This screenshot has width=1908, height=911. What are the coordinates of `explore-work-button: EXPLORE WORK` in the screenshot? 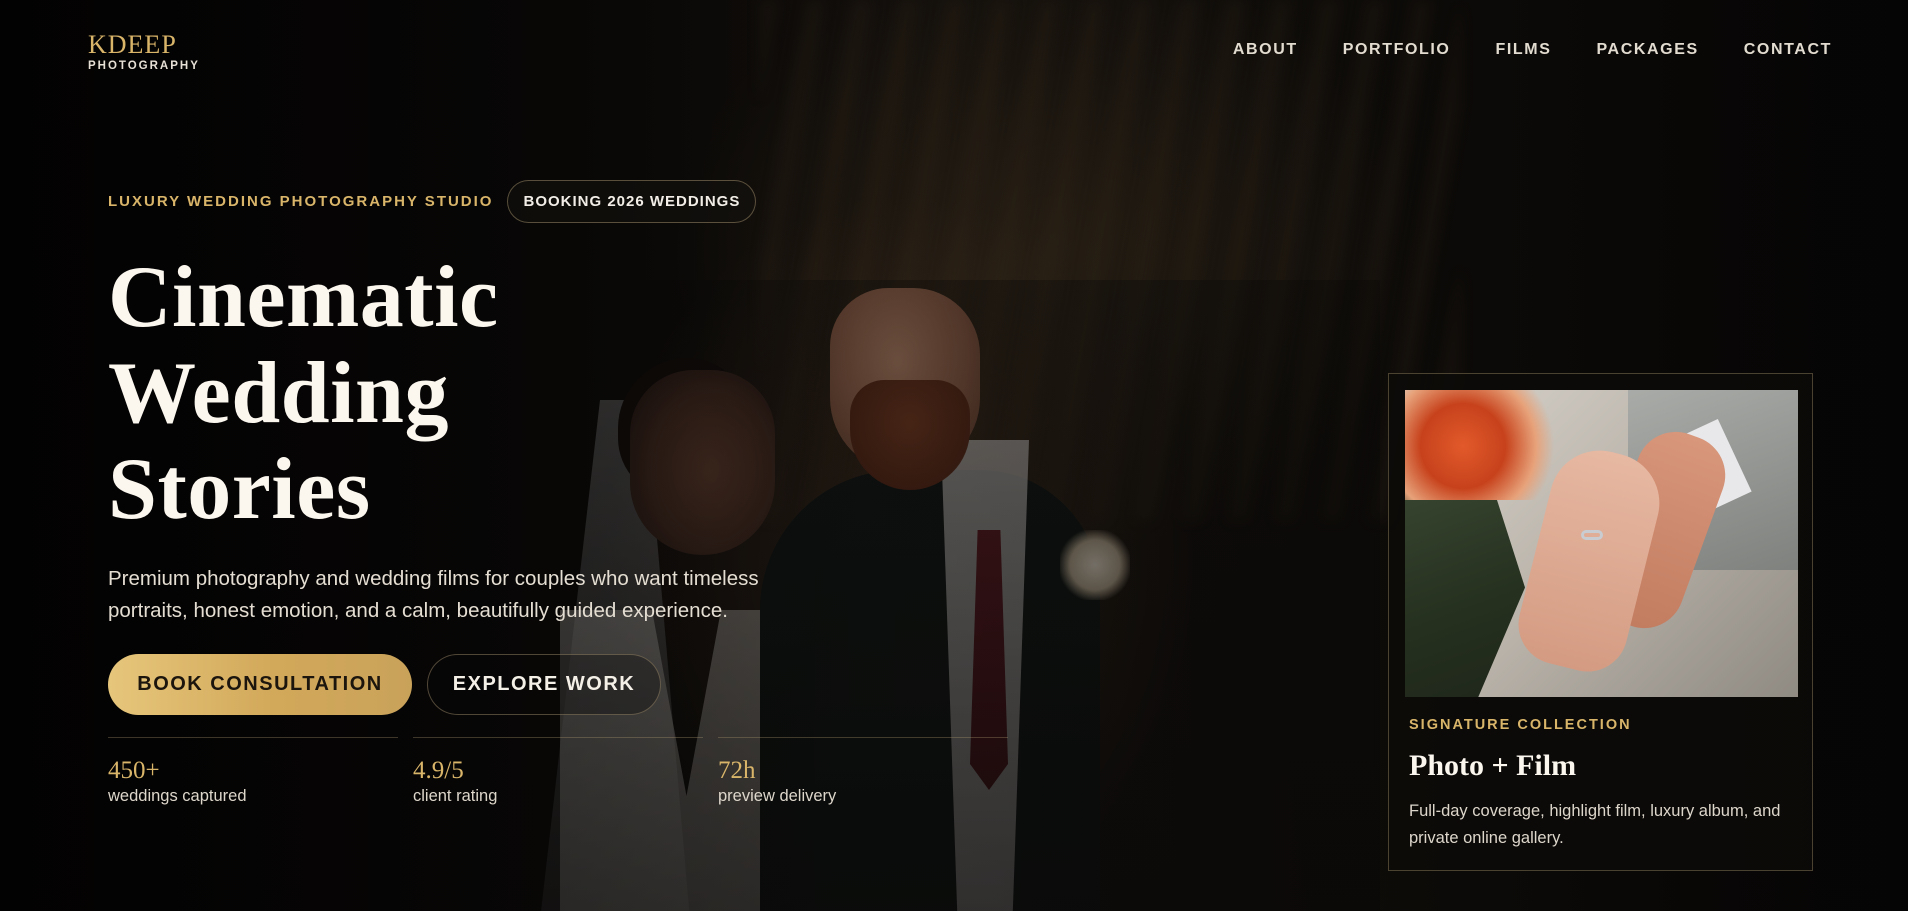 It's located at (544, 684).